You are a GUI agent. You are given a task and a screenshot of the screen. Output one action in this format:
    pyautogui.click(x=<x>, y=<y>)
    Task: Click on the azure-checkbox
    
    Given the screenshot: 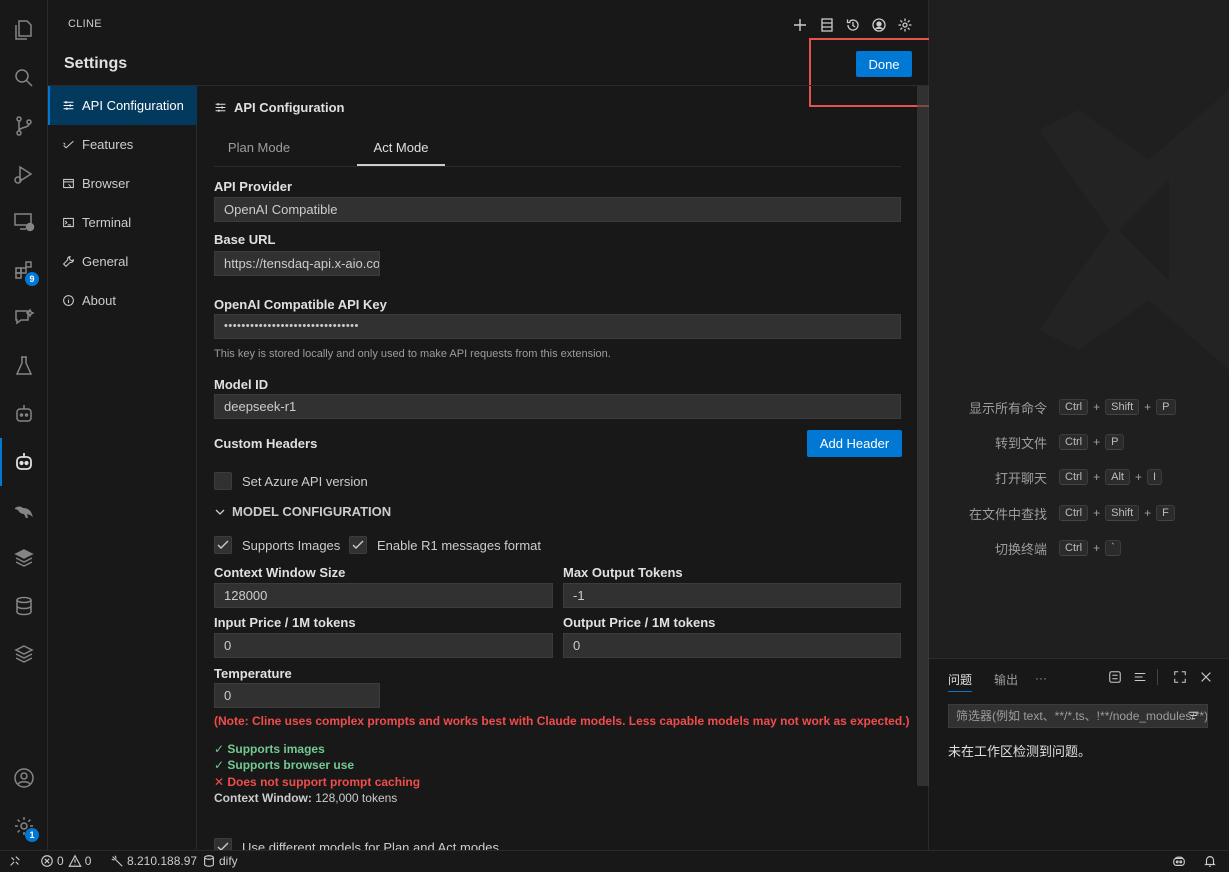 What is the action you would take?
    pyautogui.click(x=223, y=481)
    